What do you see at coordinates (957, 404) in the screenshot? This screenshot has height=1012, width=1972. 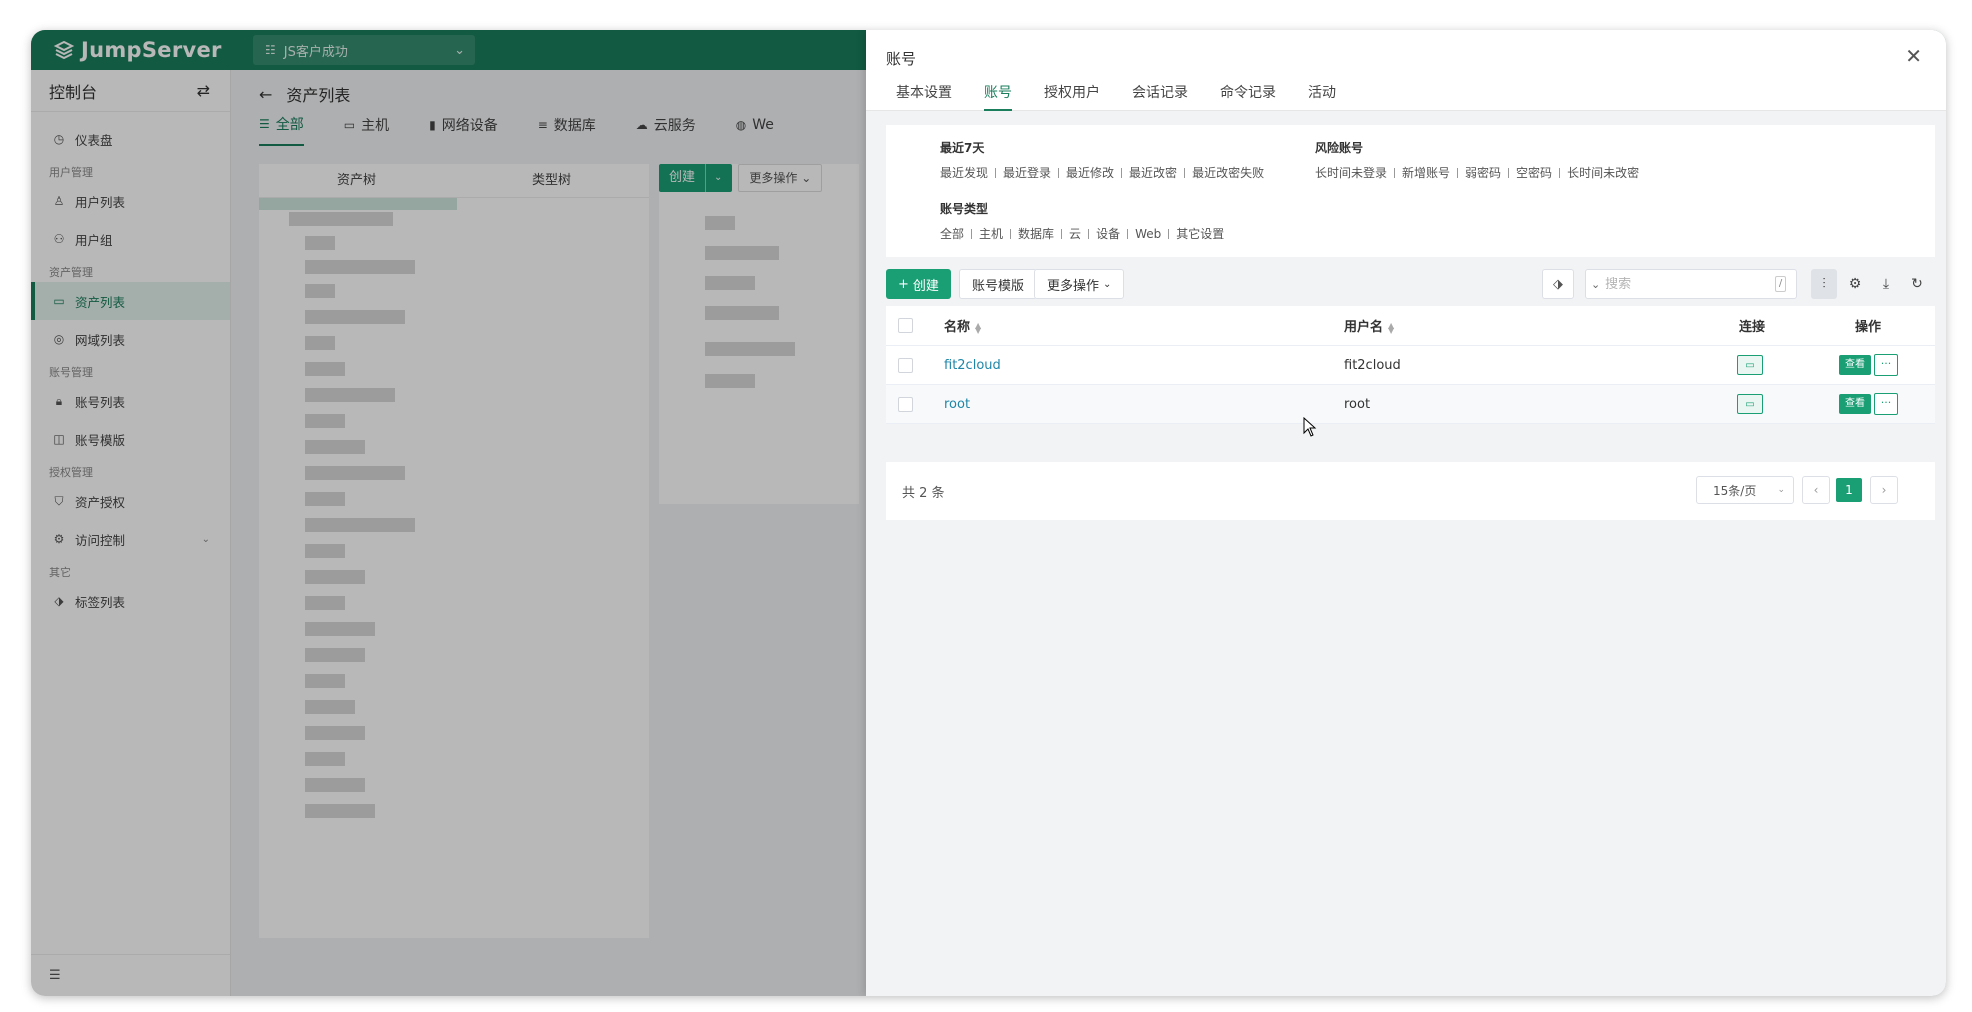 I see `account-name-link: root` at bounding box center [957, 404].